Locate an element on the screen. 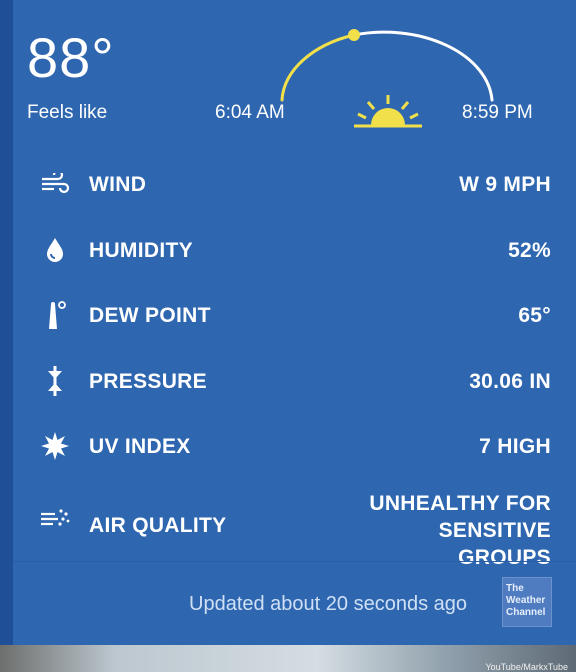 The height and width of the screenshot is (672, 576). logo-line-3: Channel is located at coordinates (526, 612).